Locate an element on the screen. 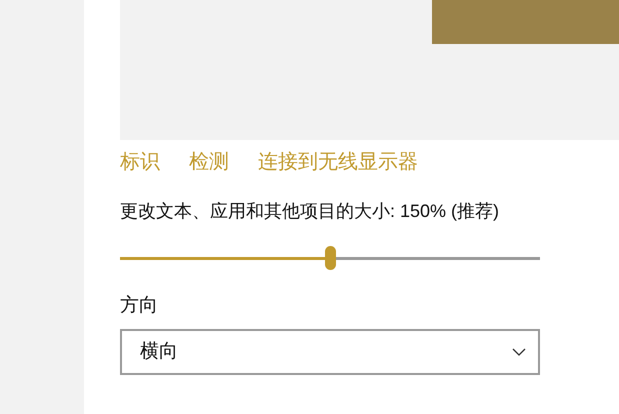 The width and height of the screenshot is (619, 414). link: 检测 is located at coordinates (209, 162).